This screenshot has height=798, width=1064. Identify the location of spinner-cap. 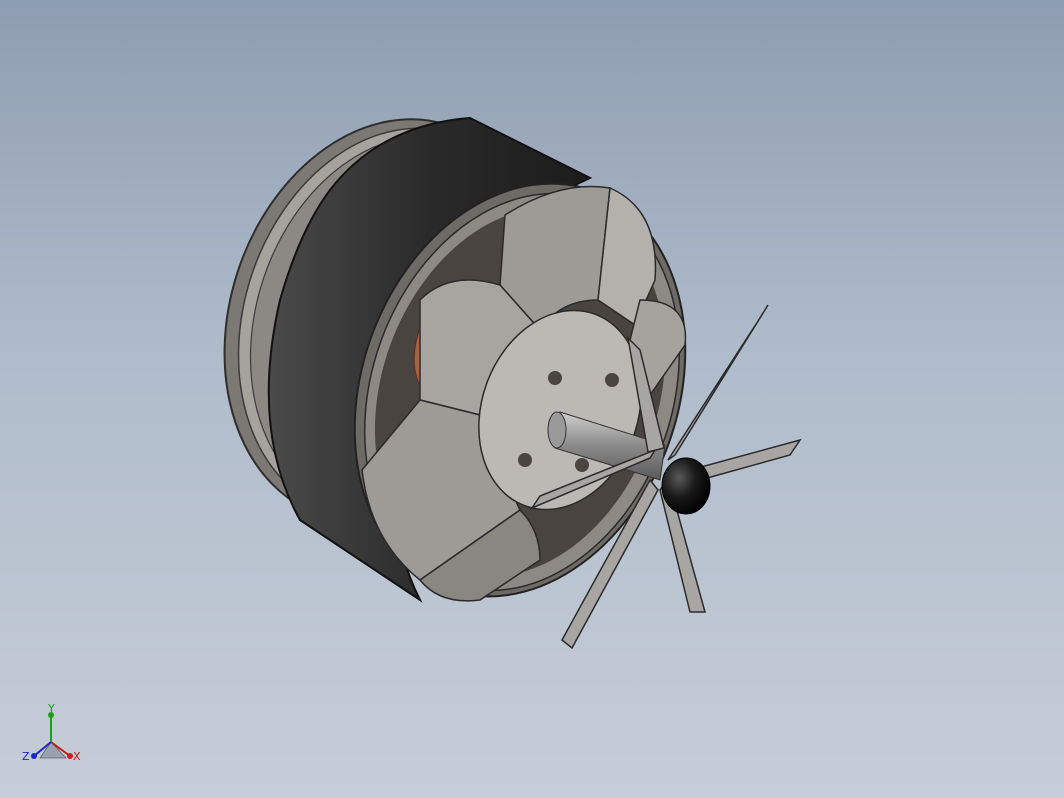
(686, 486).